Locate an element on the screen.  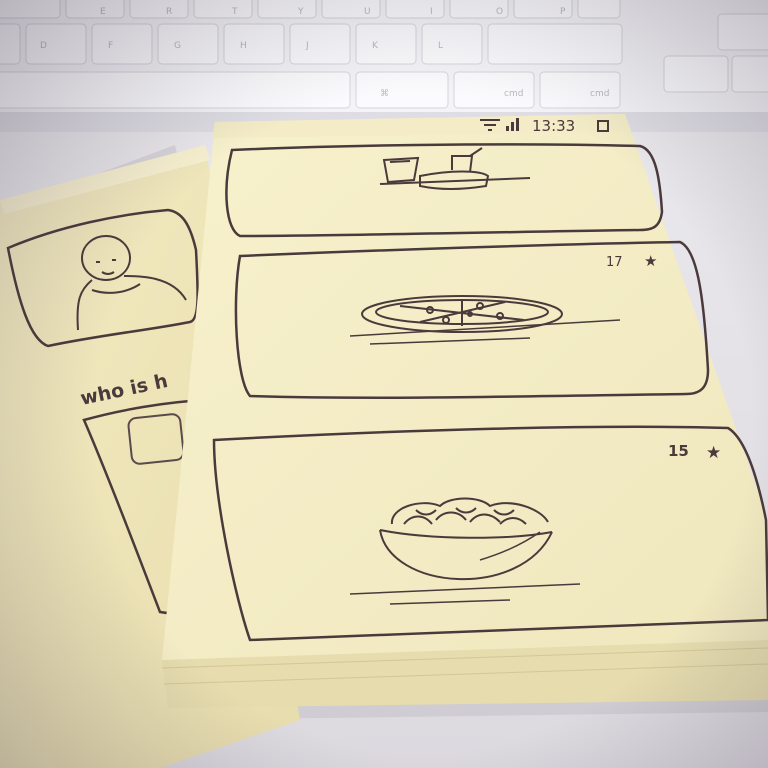
svg-text: E is located at coordinates (103, 12).